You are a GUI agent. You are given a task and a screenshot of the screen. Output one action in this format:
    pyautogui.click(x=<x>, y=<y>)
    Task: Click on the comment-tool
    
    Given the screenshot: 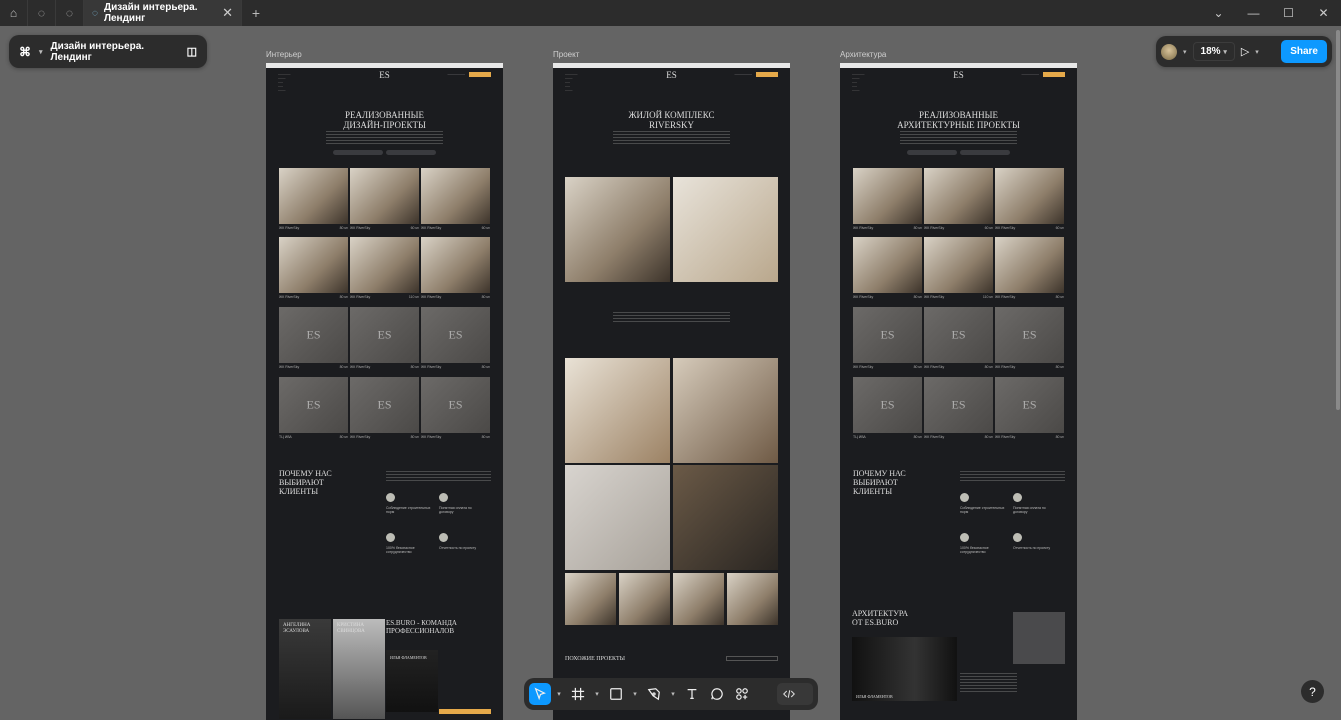 What is the action you would take?
    pyautogui.click(x=717, y=694)
    